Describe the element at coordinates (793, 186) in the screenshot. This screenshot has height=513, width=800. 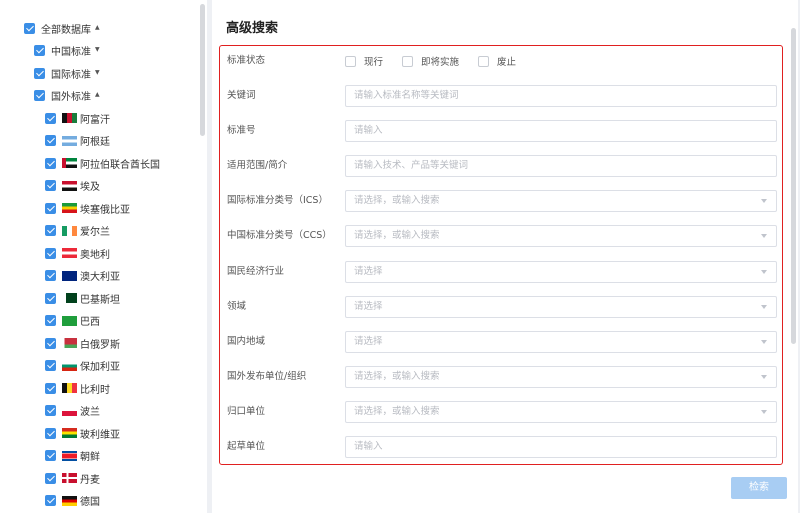
I see `form-scrollbar` at that location.